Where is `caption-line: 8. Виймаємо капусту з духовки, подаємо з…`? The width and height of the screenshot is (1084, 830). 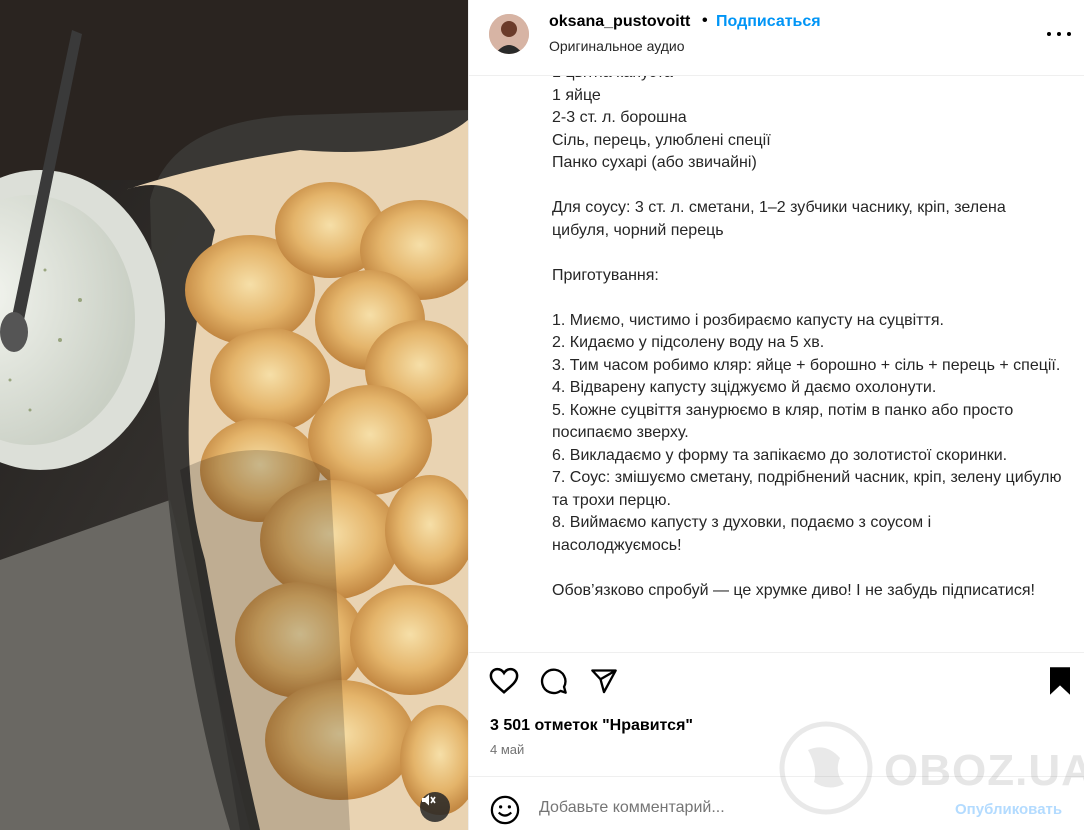
caption-line: 8. Виймаємо капусту з духовки, подаємо з… is located at coordinates (742, 534).